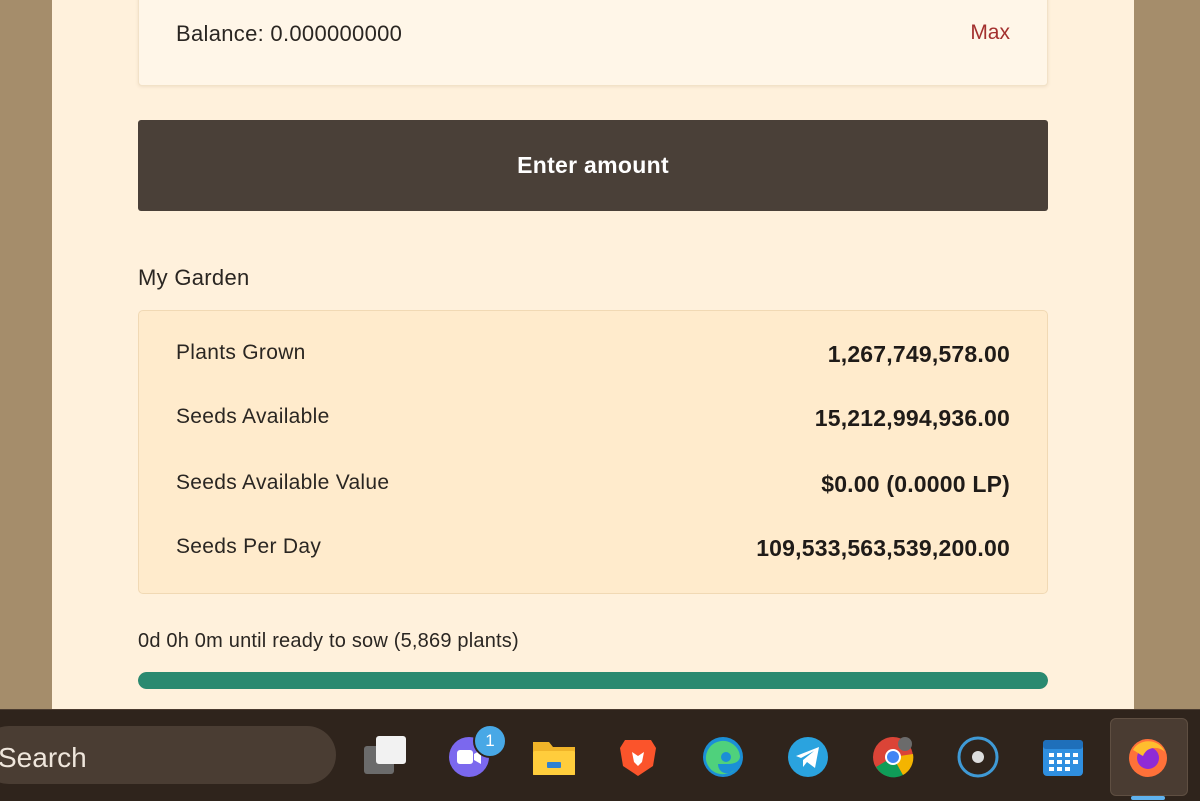 The image size is (1200, 801). Describe the element at coordinates (593, 165) in the screenshot. I see `enter-amount-button: Enter amount` at that location.